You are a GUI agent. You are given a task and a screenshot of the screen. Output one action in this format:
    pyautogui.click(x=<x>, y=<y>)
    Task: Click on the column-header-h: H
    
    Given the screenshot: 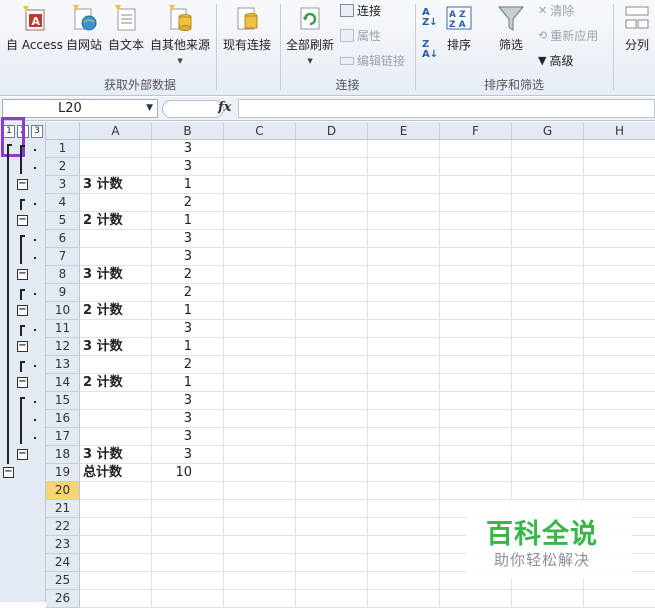 What is the action you would take?
    pyautogui.click(x=619, y=131)
    